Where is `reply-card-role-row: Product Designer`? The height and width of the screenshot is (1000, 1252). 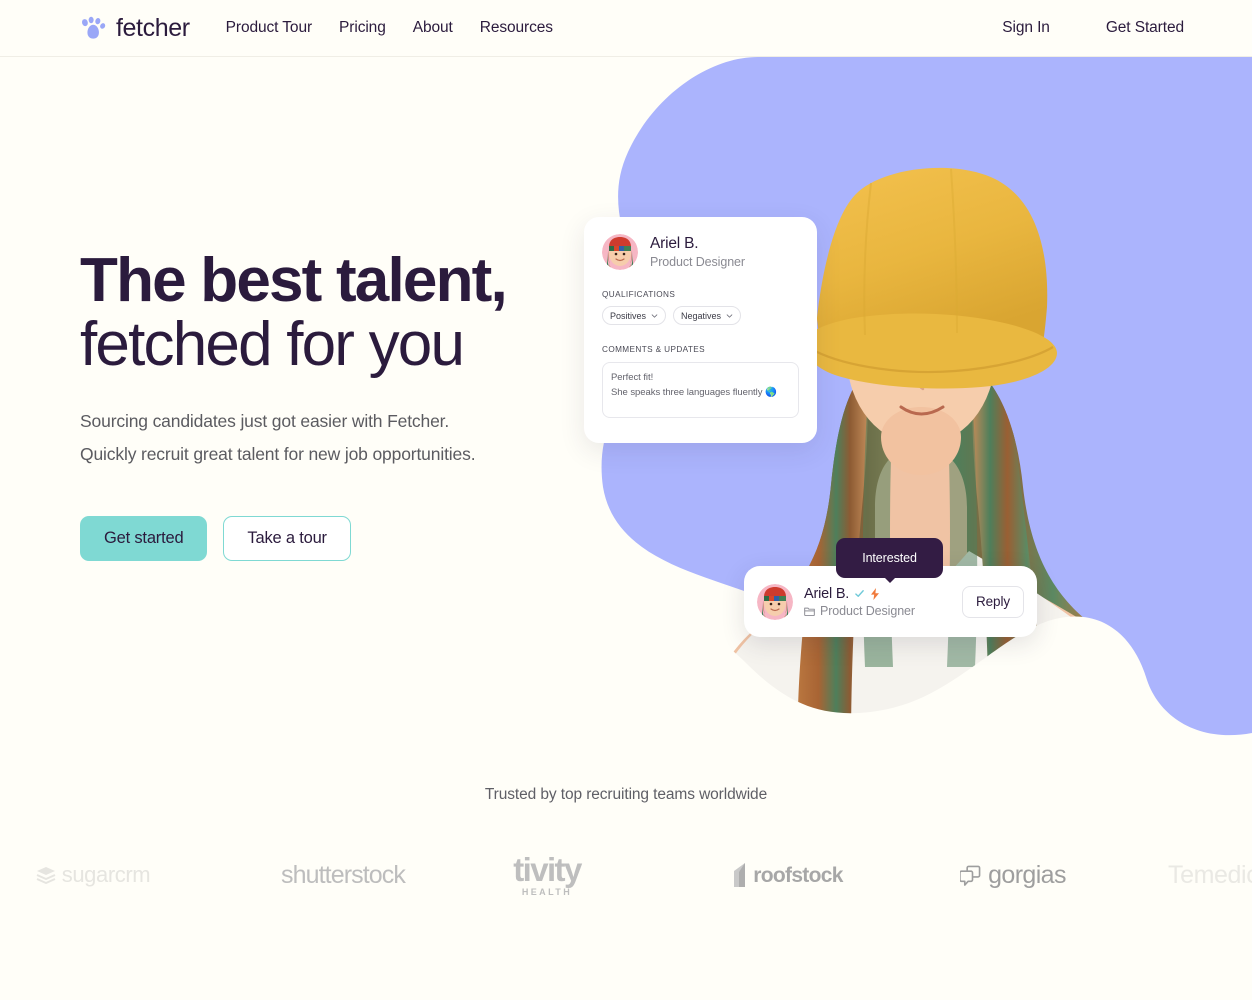
reply-card-role-row: Product Designer is located at coordinates (883, 611).